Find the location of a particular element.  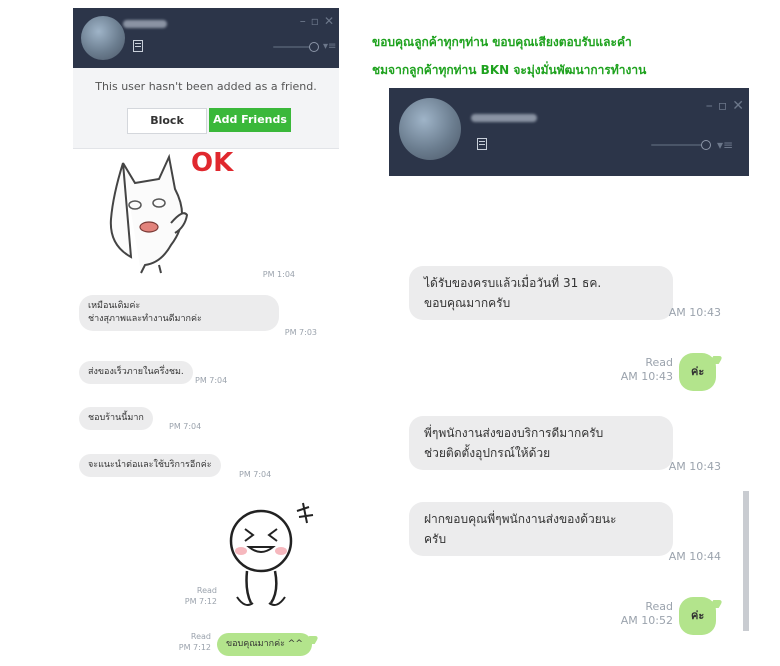

message-bubble: เหมือนเดิมค่ะ ช่างสุภาพและทำงานดีมากค่ะ is located at coordinates (179, 313).